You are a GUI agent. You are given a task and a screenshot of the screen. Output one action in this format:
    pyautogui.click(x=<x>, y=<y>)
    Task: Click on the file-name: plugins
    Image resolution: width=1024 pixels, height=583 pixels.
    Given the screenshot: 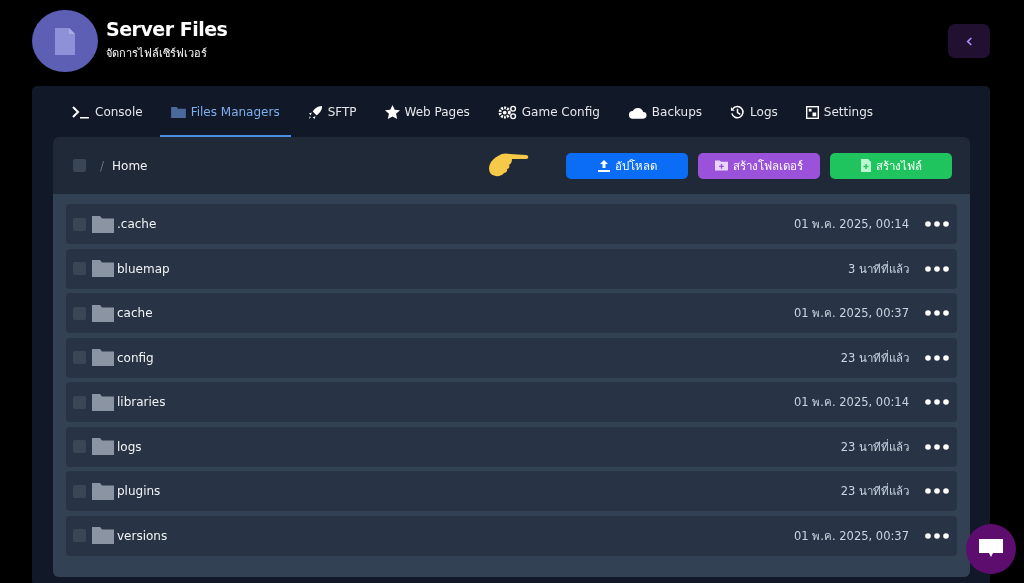 What is the action you would take?
    pyautogui.click(x=139, y=491)
    